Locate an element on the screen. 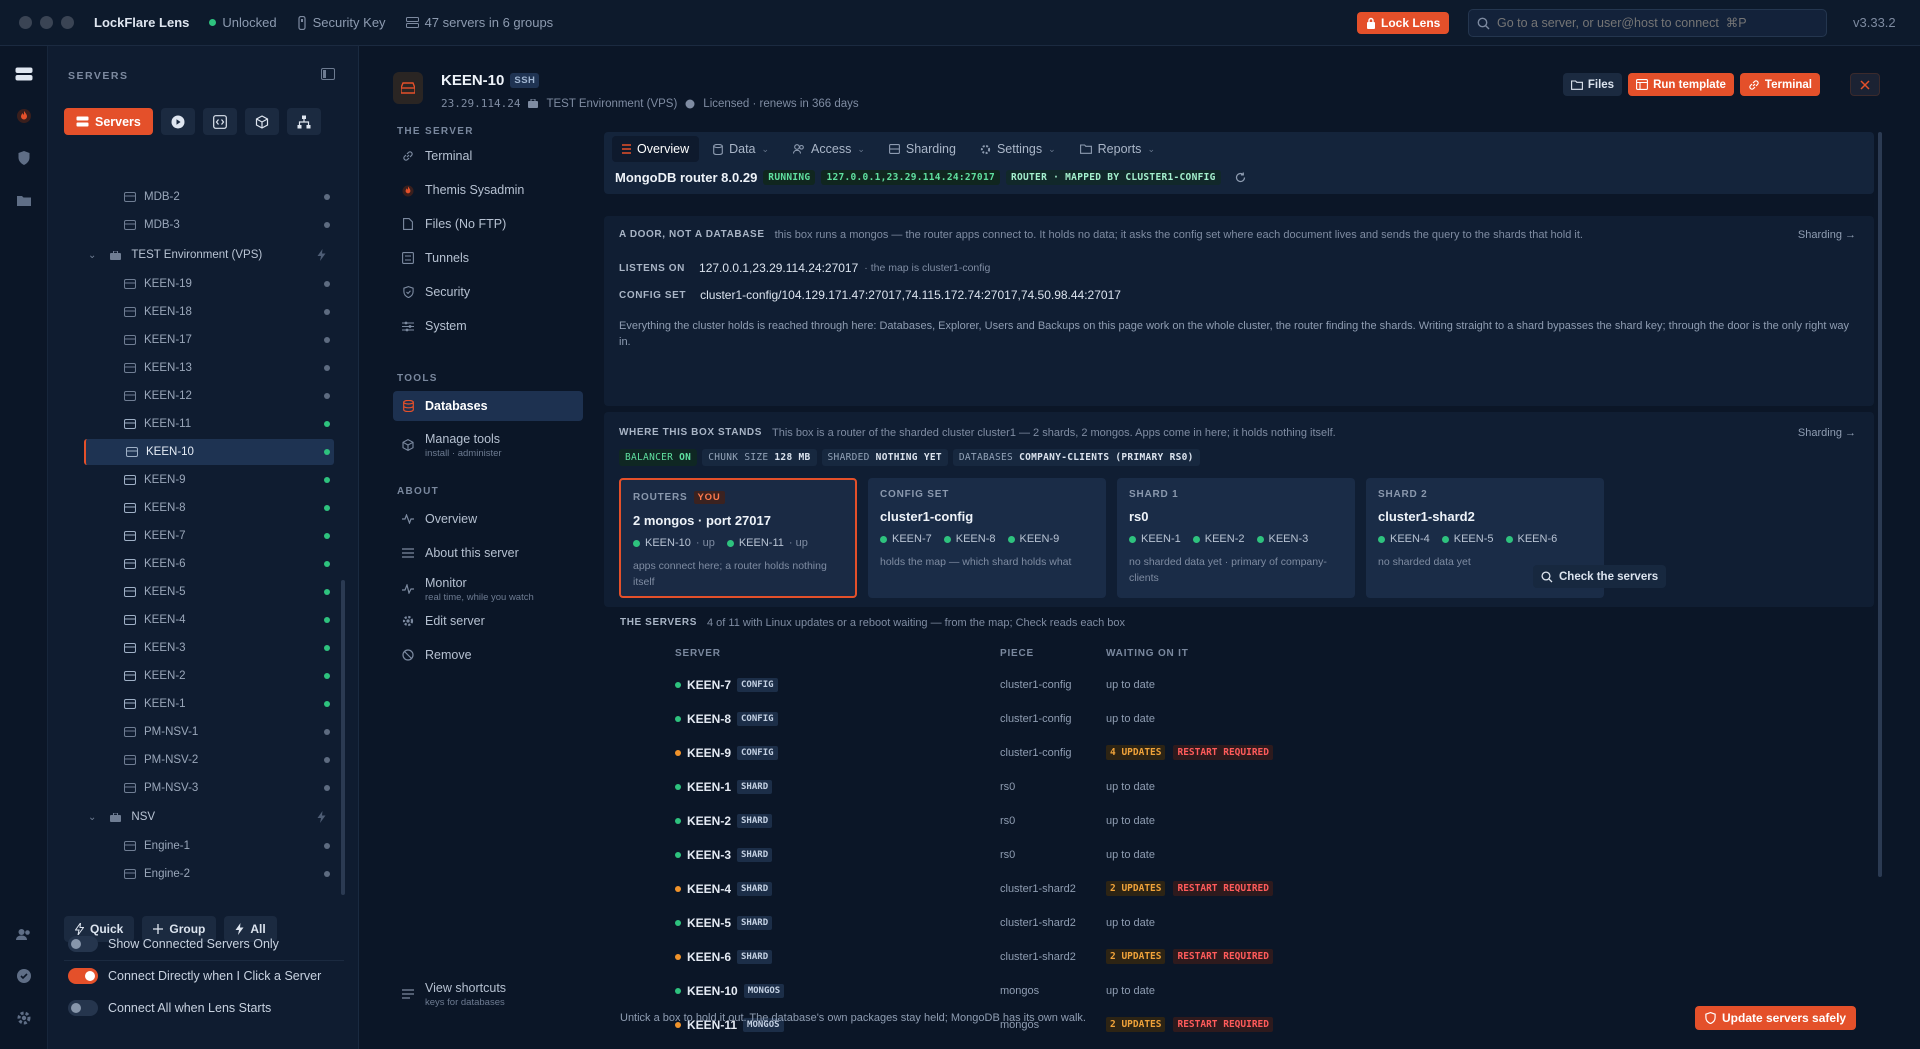 This screenshot has height=1049, width=1920. server-tree-item: KEEN-9 is located at coordinates (209, 480).